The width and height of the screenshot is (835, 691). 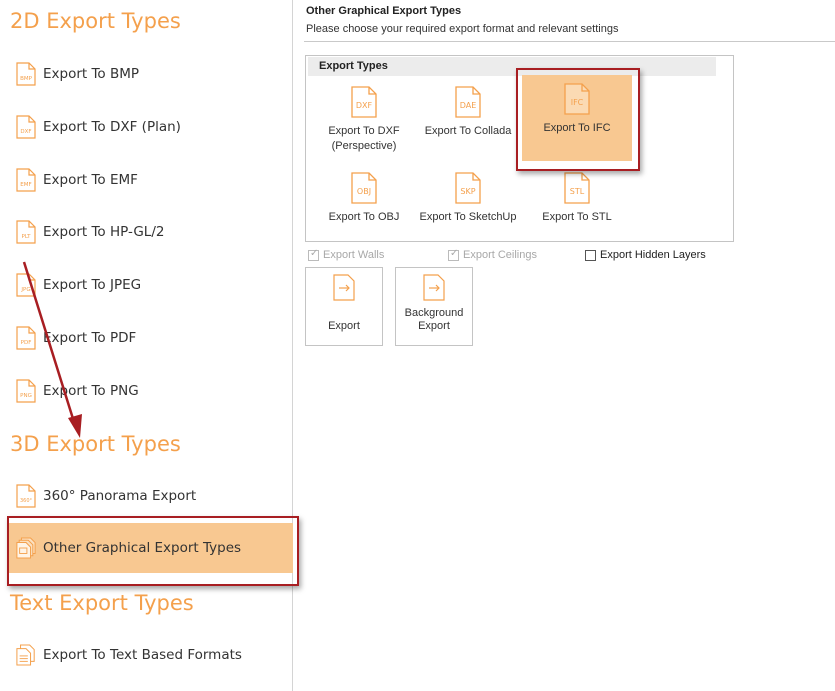 I want to click on pdf-file-icon: PDF, so click(x=26, y=338).